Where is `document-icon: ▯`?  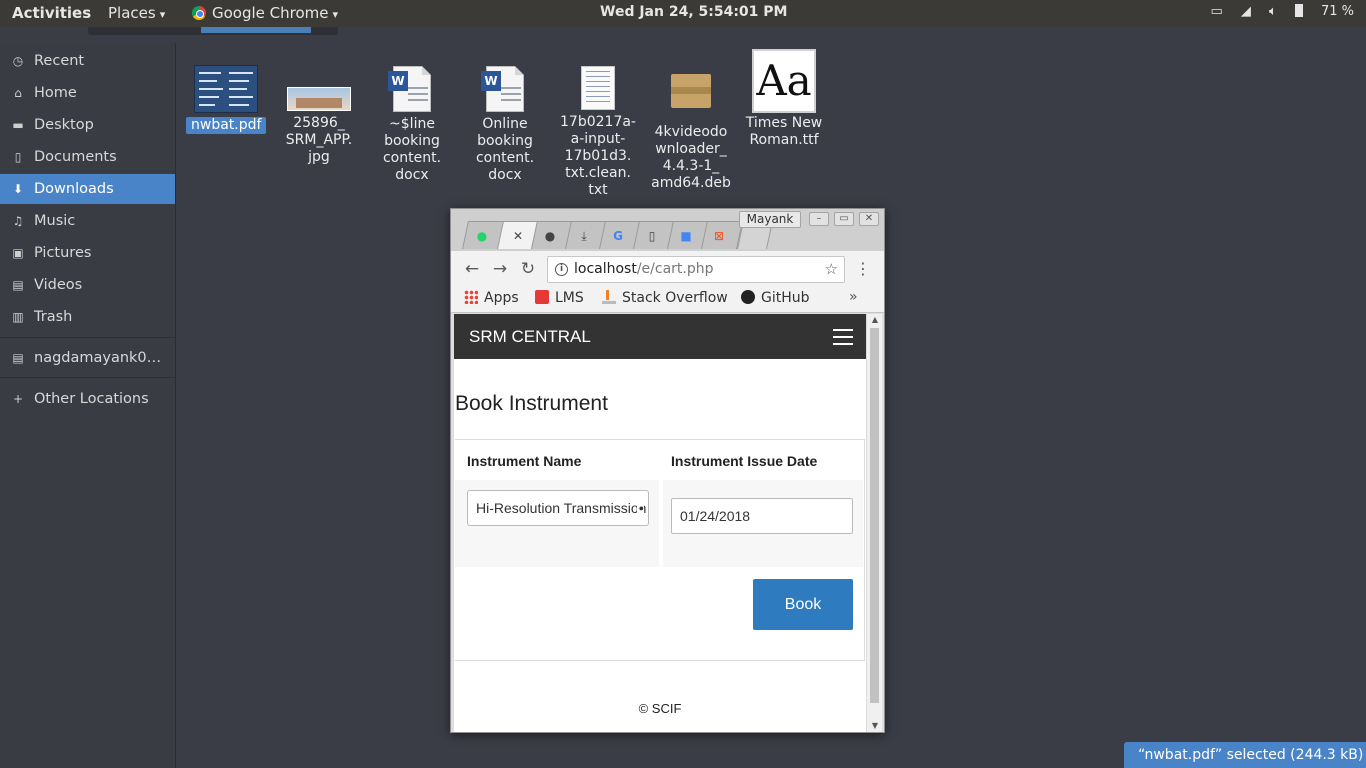 document-icon: ▯ is located at coordinates (18, 157).